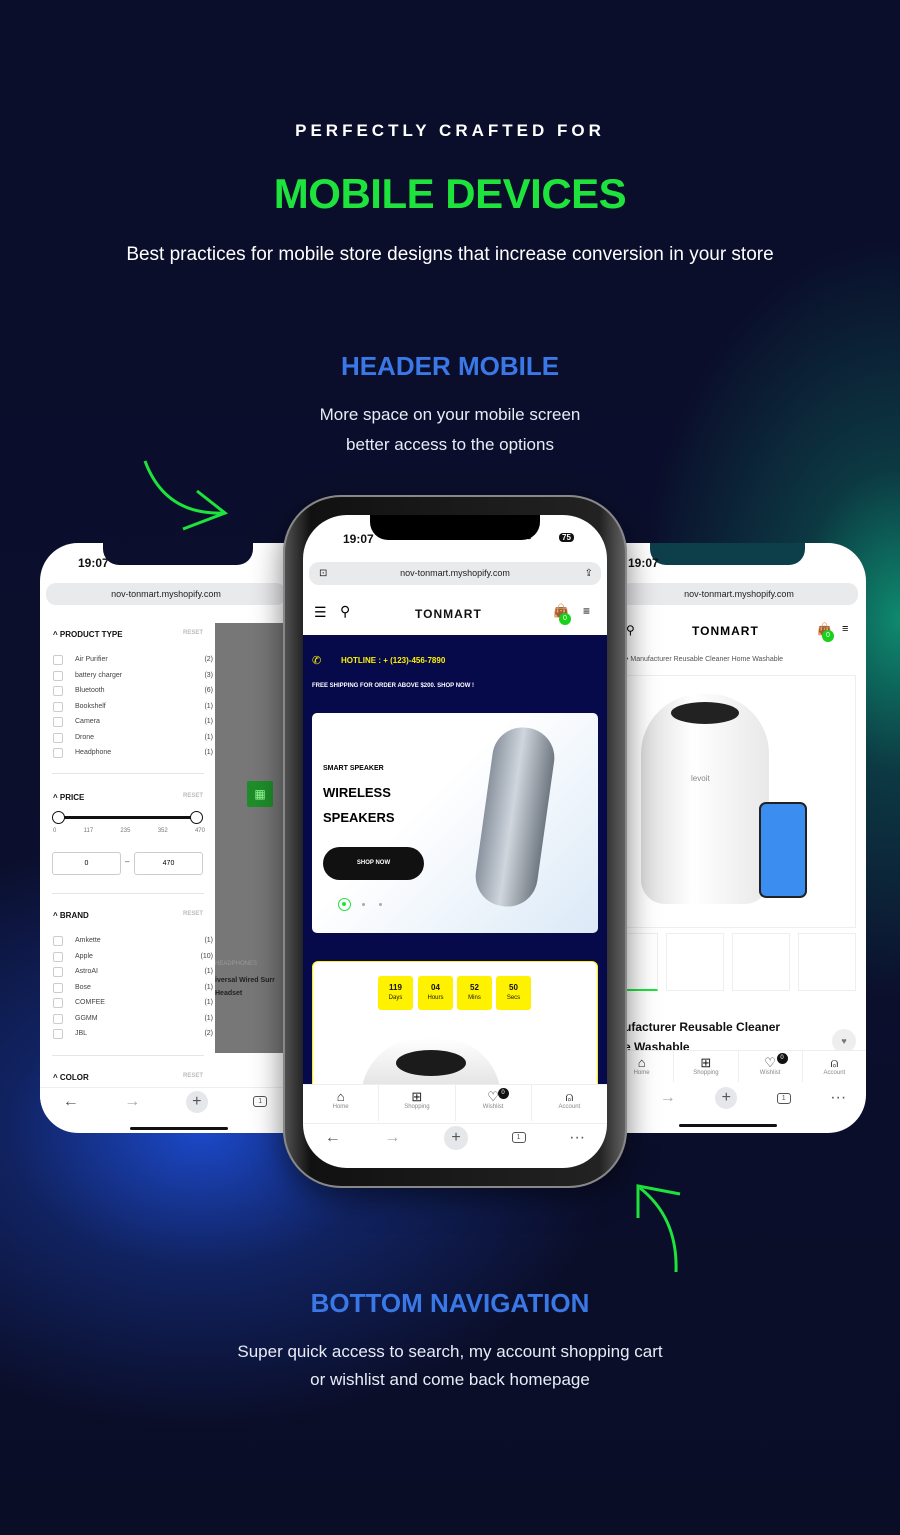 The height and width of the screenshot is (1535, 900). What do you see at coordinates (84, 956) in the screenshot?
I see `option-label: Apple` at bounding box center [84, 956].